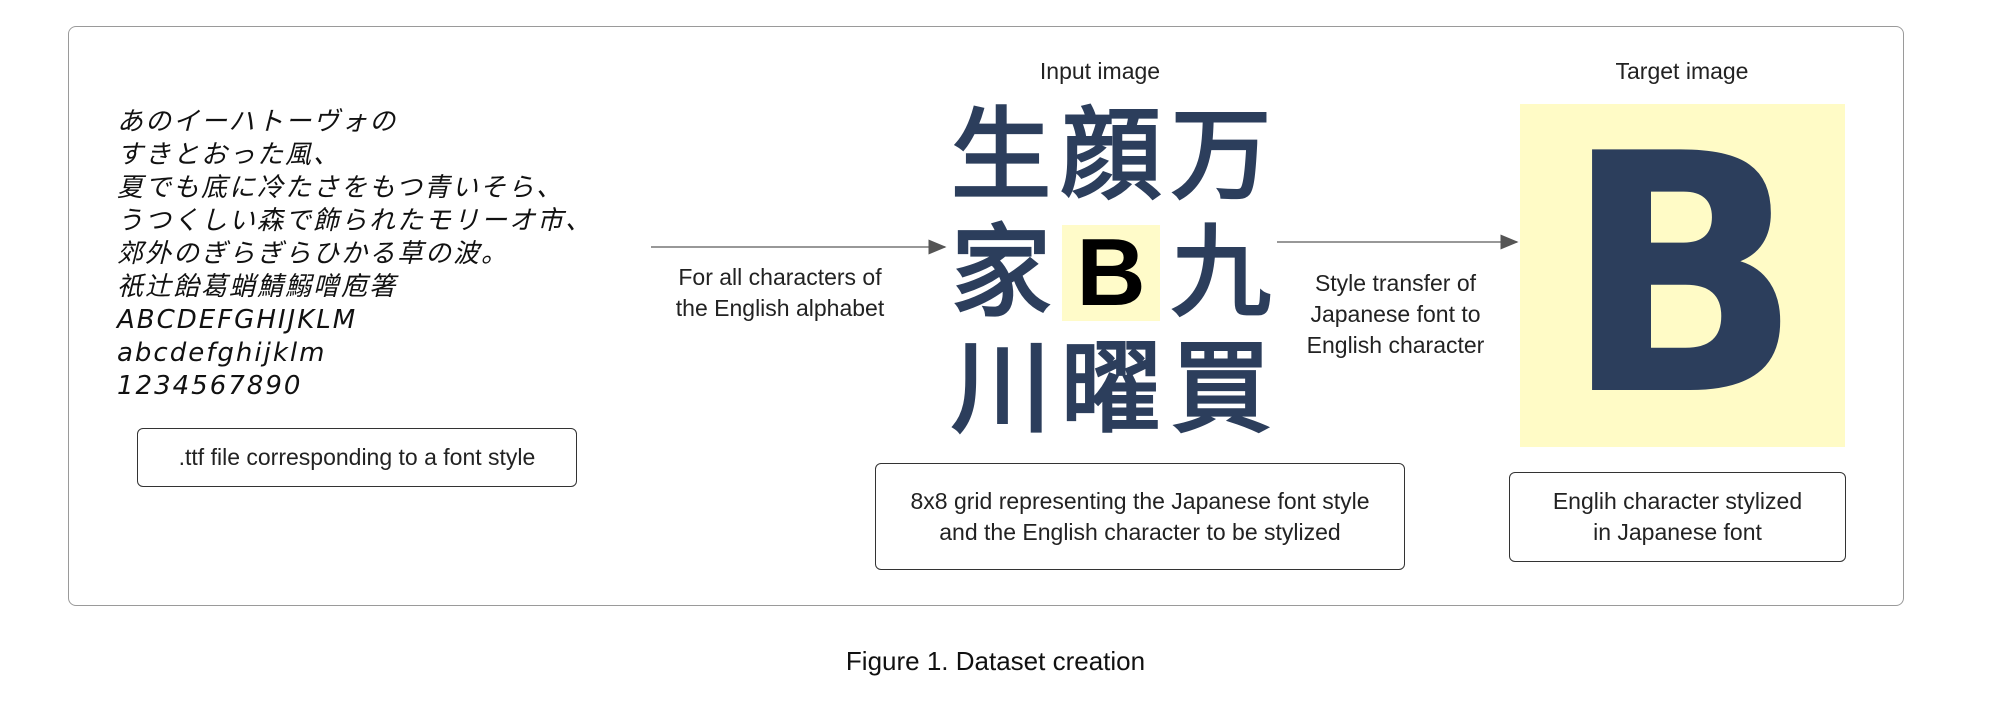 This screenshot has height=705, width=1991. Describe the element at coordinates (1001, 388) in the screenshot. I see `grid-cell: 川` at that location.